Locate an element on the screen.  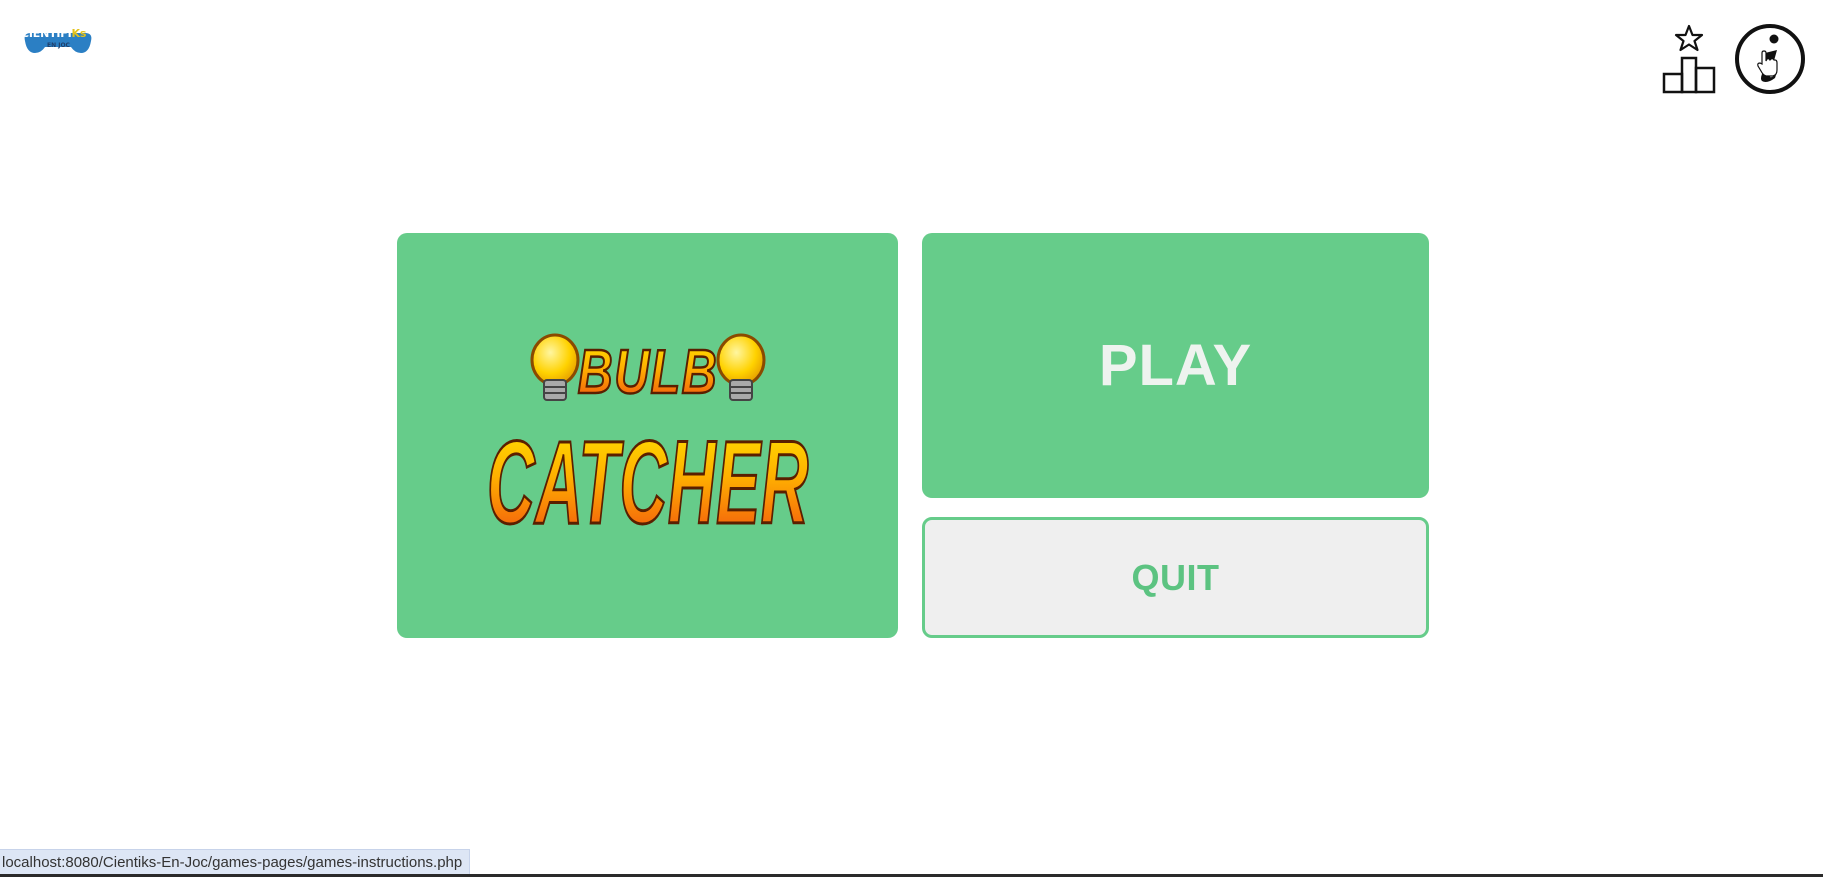
play-button-label: PLAY is located at coordinates (1175, 365).